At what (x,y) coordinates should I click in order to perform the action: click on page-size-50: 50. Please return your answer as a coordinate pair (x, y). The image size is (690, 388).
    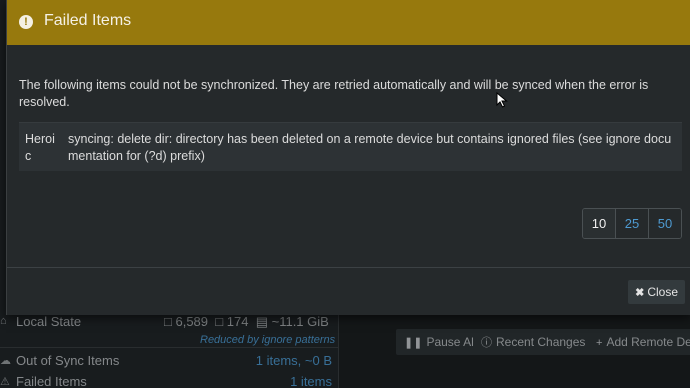
    Looking at the image, I should click on (664, 223).